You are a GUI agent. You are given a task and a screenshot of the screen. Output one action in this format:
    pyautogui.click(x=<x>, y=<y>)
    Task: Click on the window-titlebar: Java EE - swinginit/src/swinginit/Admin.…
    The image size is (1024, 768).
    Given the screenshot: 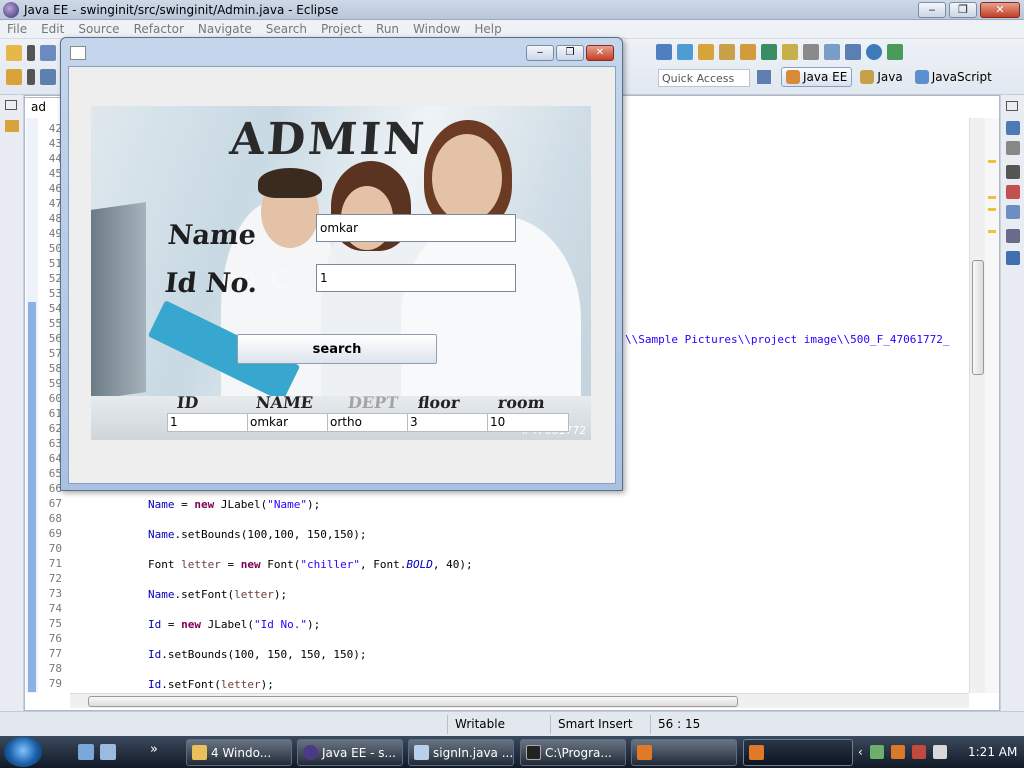 What is the action you would take?
    pyautogui.click(x=512, y=10)
    